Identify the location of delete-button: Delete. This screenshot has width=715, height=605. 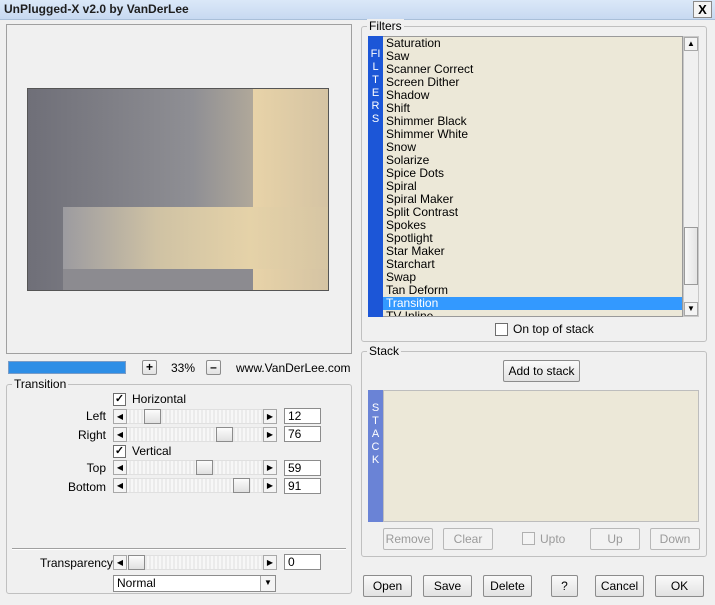
(507, 586).